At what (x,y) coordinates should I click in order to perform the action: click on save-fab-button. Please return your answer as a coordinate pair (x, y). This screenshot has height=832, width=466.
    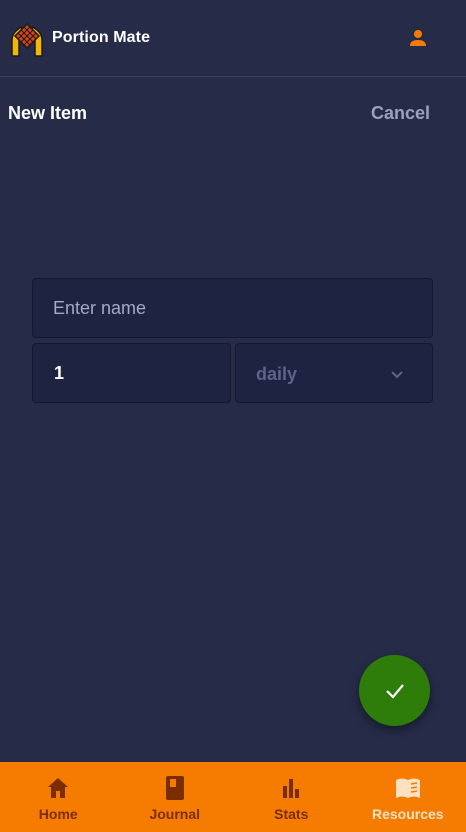
    Looking at the image, I should click on (394, 690).